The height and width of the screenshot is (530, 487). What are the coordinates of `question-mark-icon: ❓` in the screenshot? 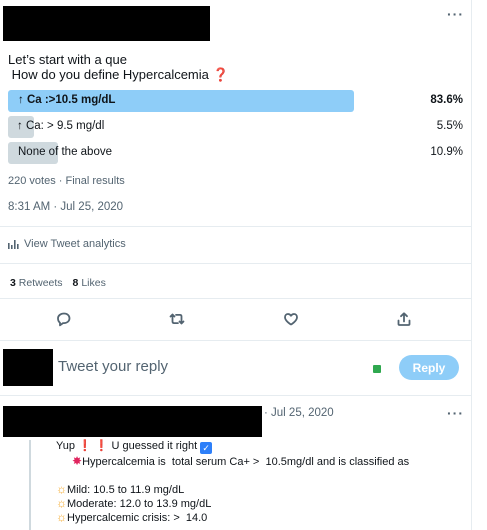 It's located at (220, 74).